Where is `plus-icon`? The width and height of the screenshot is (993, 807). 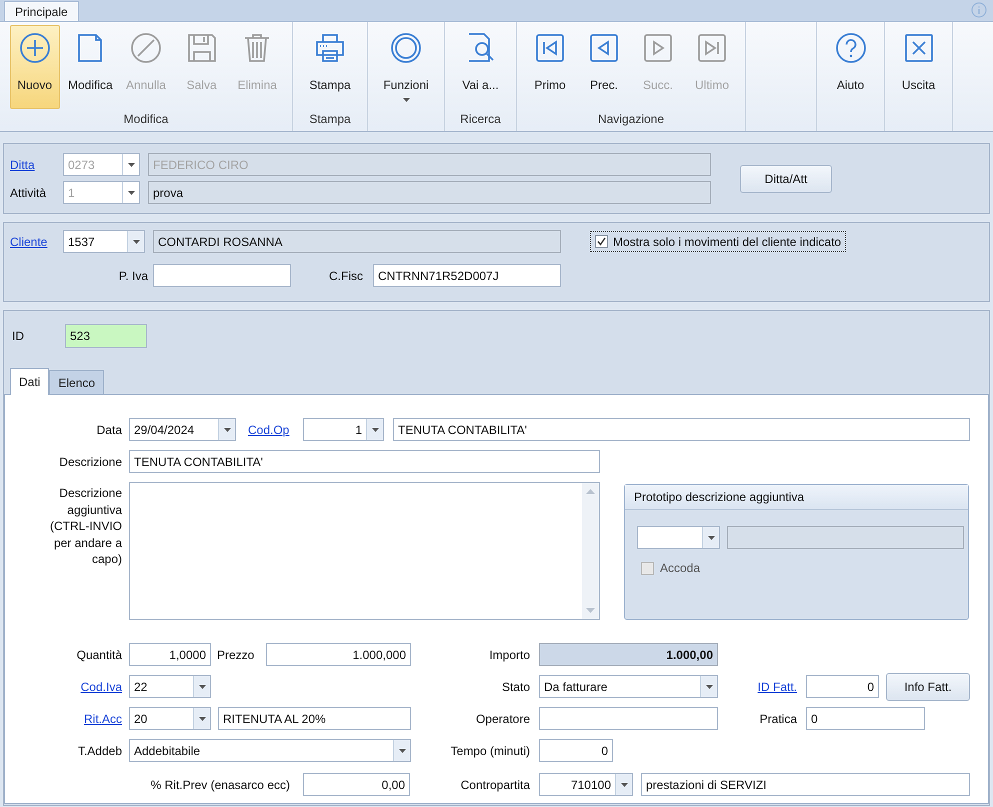
plus-icon is located at coordinates (34, 48).